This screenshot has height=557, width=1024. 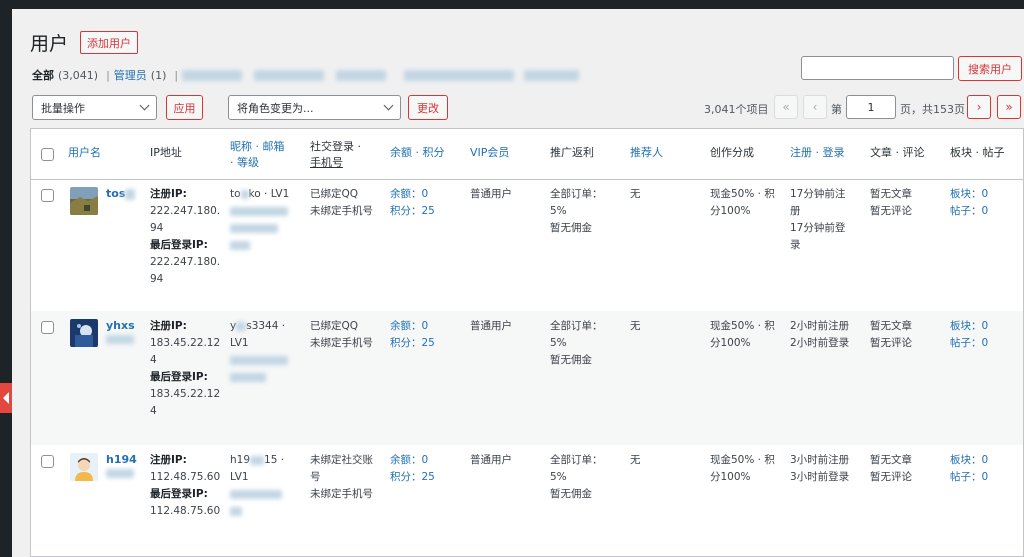 I want to click on bulk-action-select: 批量操作, so click(x=94, y=107).